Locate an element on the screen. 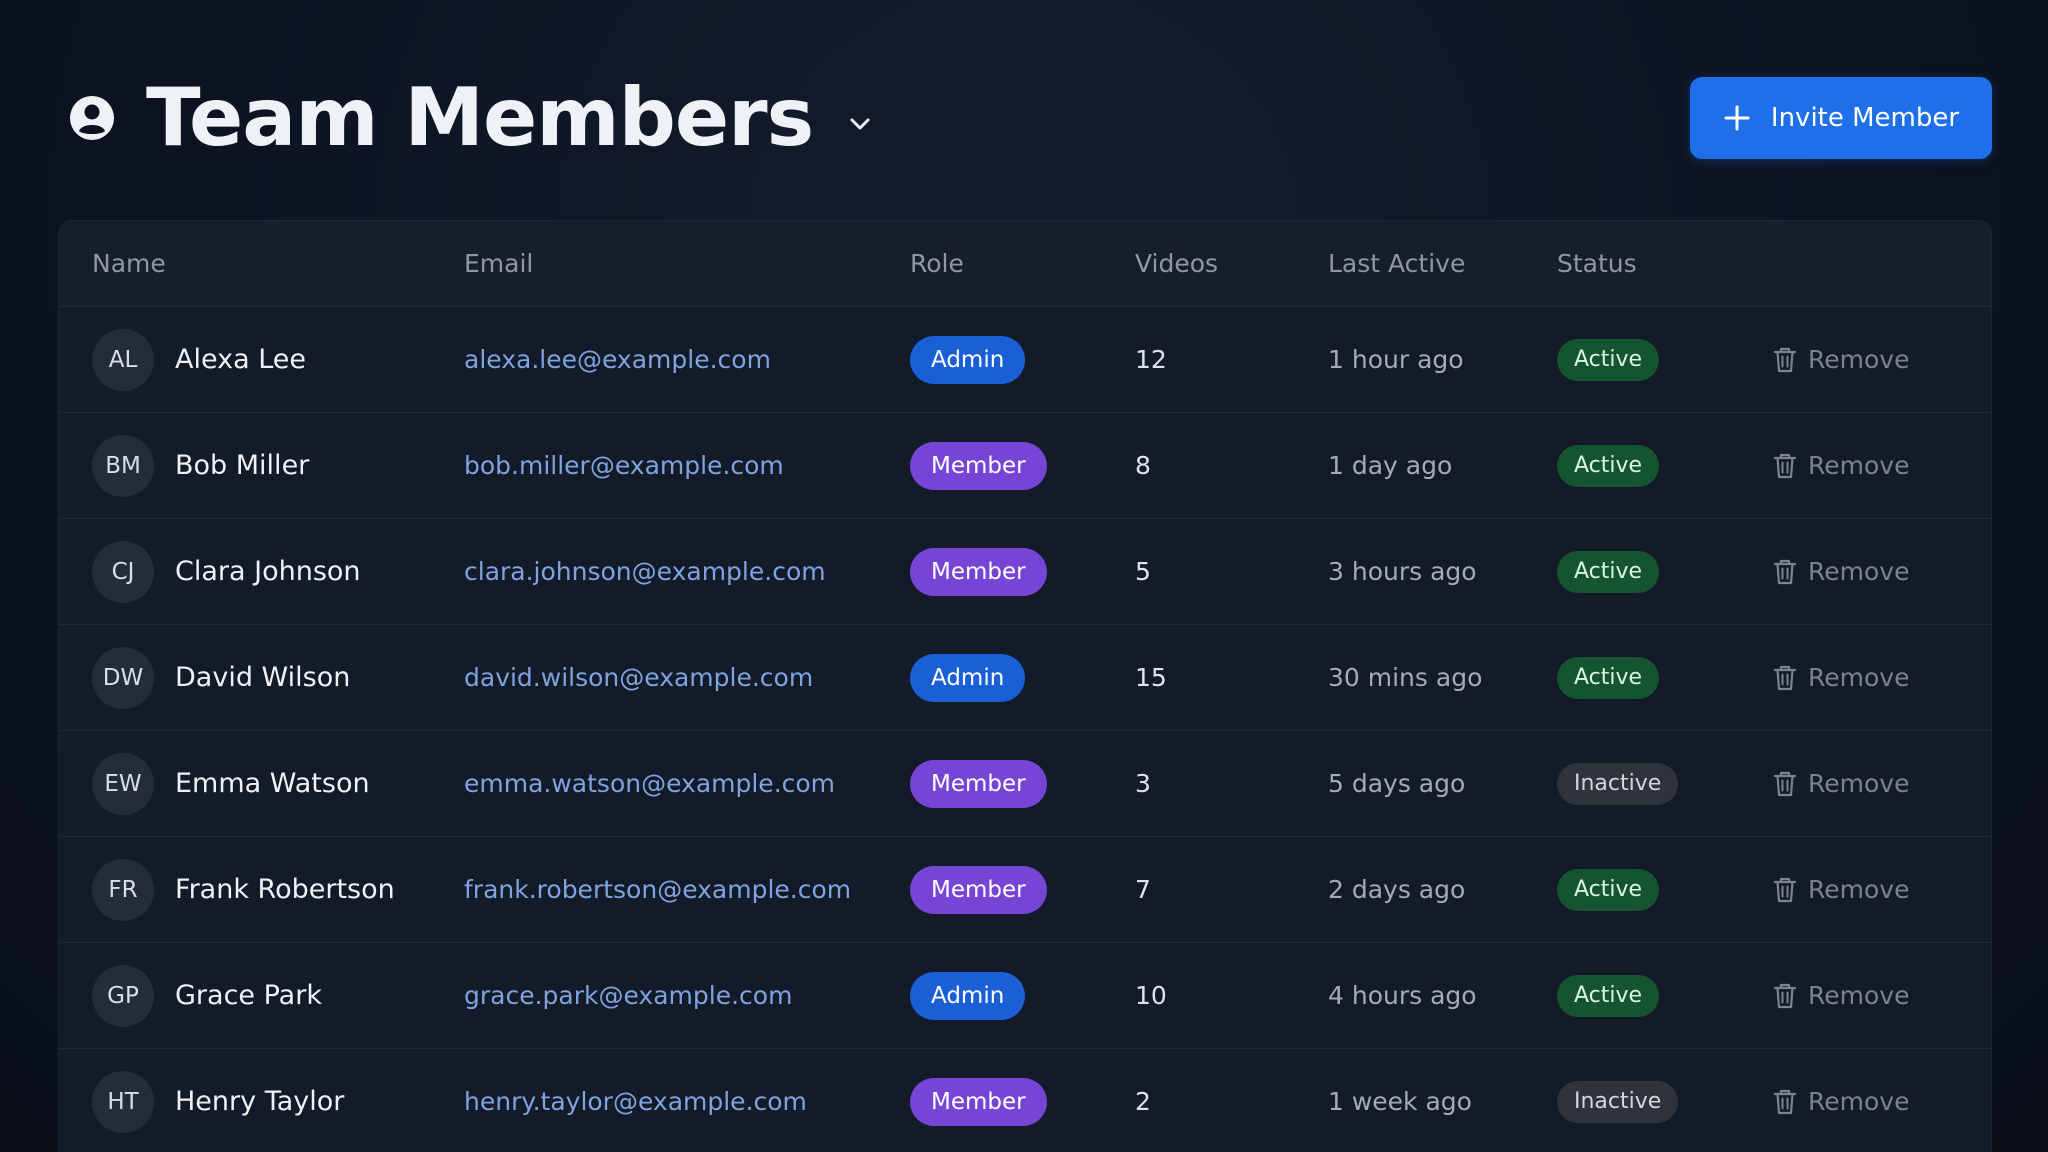 Image resolution: width=2048 pixels, height=1152 pixels. last-active-cell: 30 mins ago is located at coordinates (1442, 677).